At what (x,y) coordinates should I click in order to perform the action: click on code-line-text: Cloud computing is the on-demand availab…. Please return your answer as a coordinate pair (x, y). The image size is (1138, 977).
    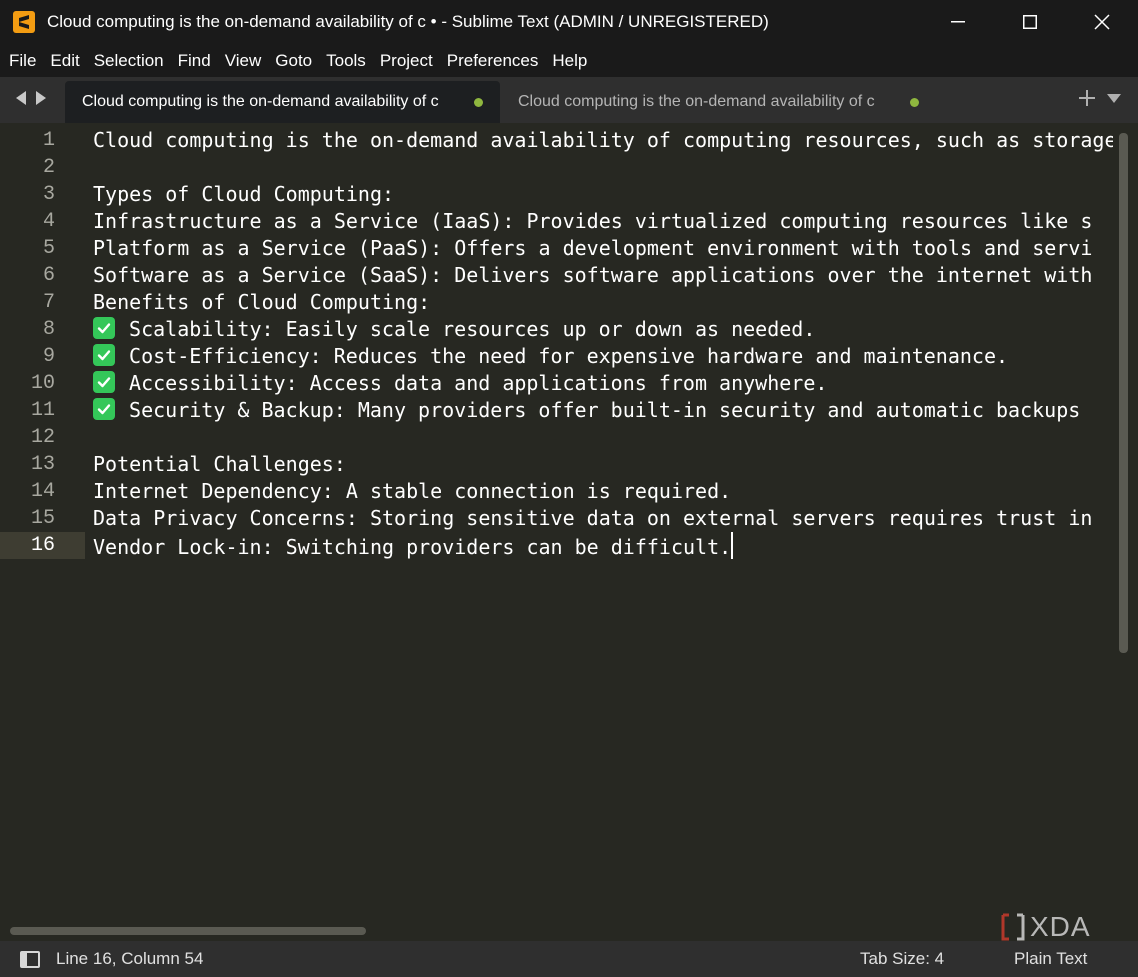
    Looking at the image, I should click on (603, 140).